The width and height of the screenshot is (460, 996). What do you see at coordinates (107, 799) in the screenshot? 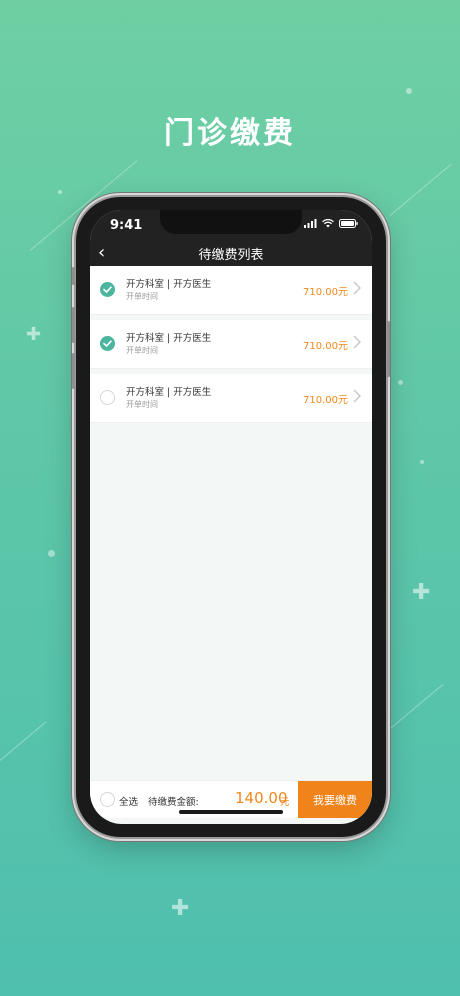
I see `select-all-checkbox` at bounding box center [107, 799].